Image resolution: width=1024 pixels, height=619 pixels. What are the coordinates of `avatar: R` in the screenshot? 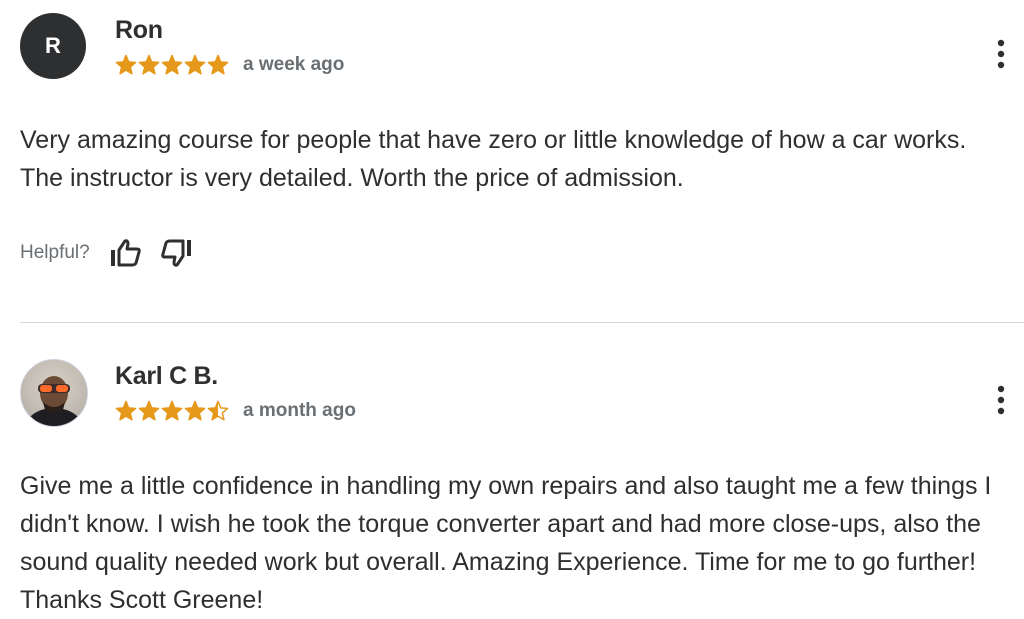 It's located at (53, 46).